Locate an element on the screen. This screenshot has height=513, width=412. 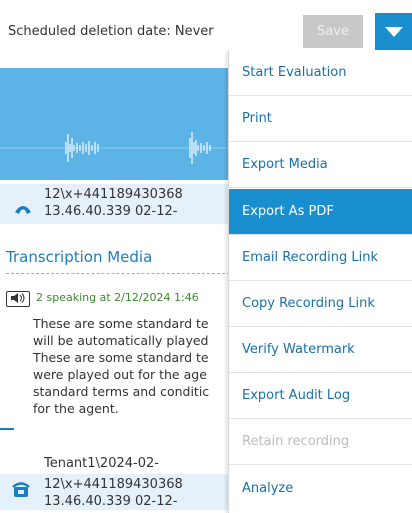
save-button: Save is located at coordinates (333, 31).